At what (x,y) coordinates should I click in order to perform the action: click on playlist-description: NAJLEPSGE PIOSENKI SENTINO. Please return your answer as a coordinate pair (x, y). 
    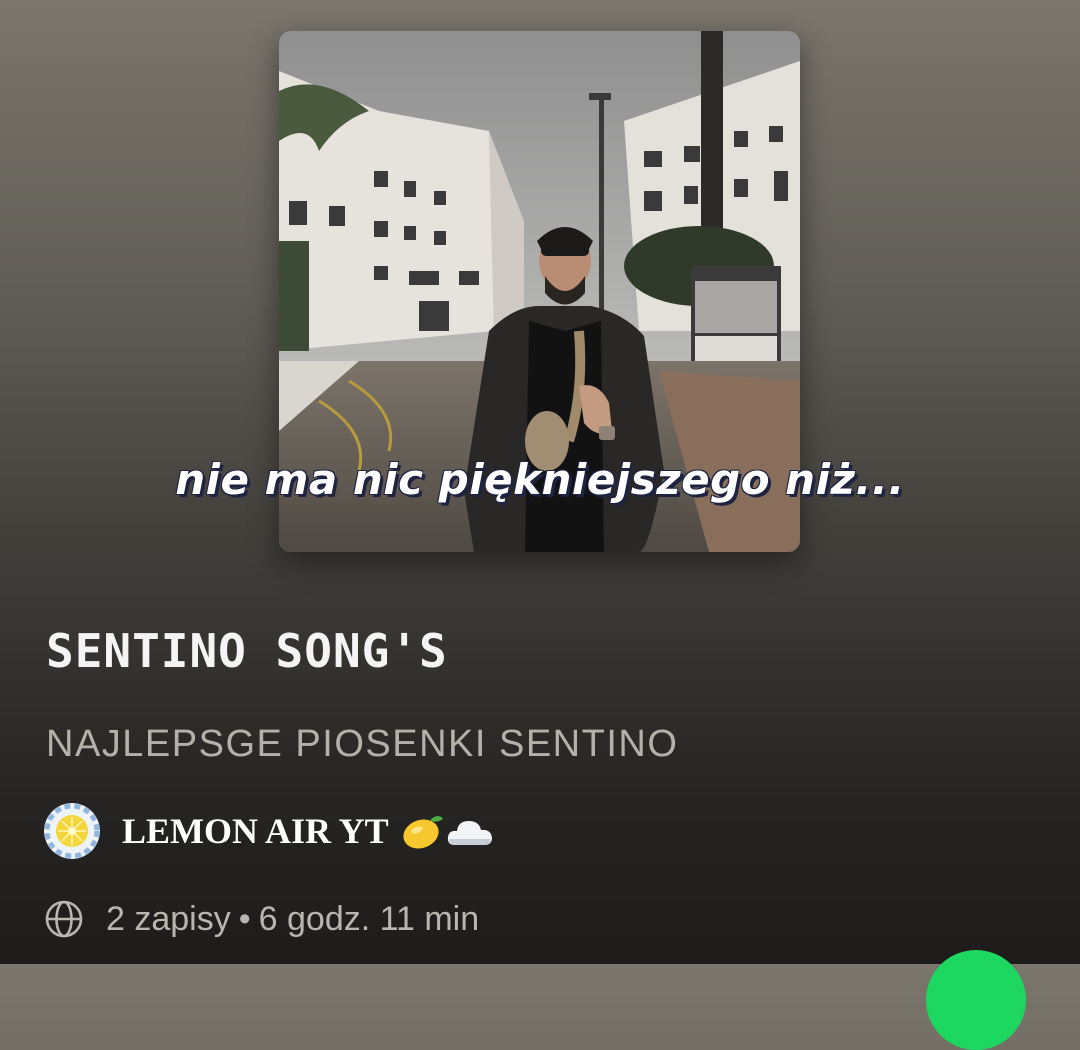
    Looking at the image, I should click on (362, 744).